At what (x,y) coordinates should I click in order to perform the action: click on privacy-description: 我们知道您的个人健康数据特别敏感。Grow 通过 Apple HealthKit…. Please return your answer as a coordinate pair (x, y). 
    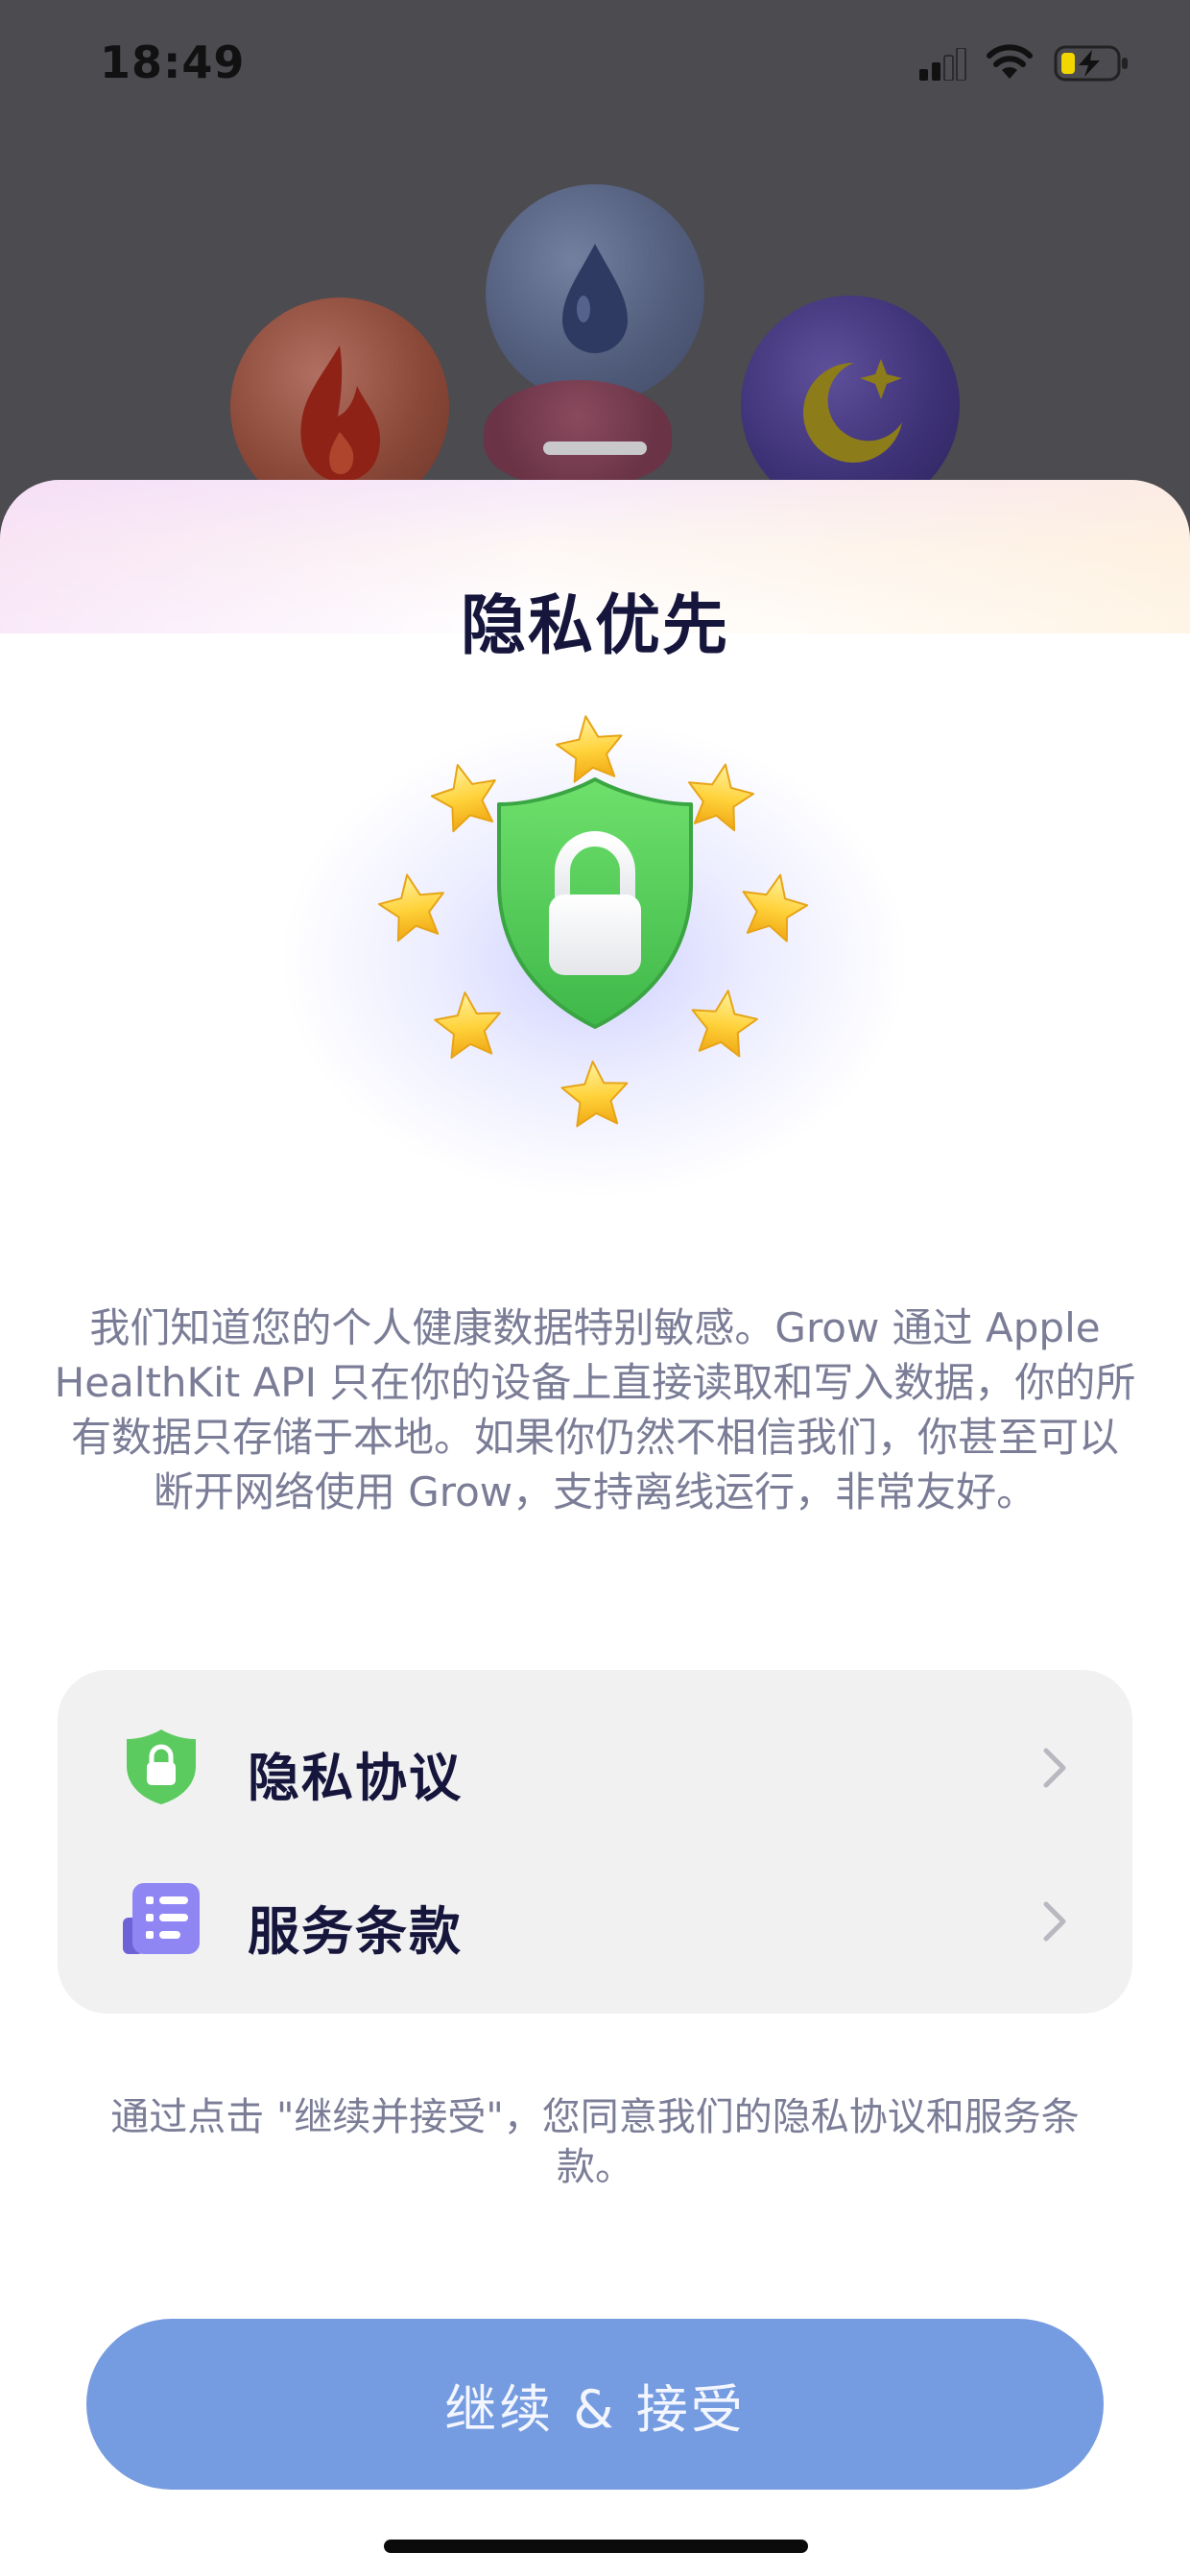
    Looking at the image, I should click on (595, 1409).